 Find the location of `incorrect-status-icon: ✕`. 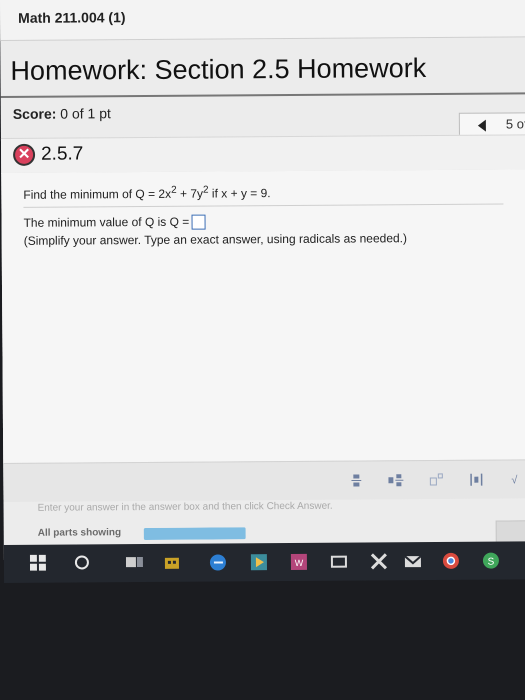

incorrect-status-icon: ✕ is located at coordinates (24, 154).